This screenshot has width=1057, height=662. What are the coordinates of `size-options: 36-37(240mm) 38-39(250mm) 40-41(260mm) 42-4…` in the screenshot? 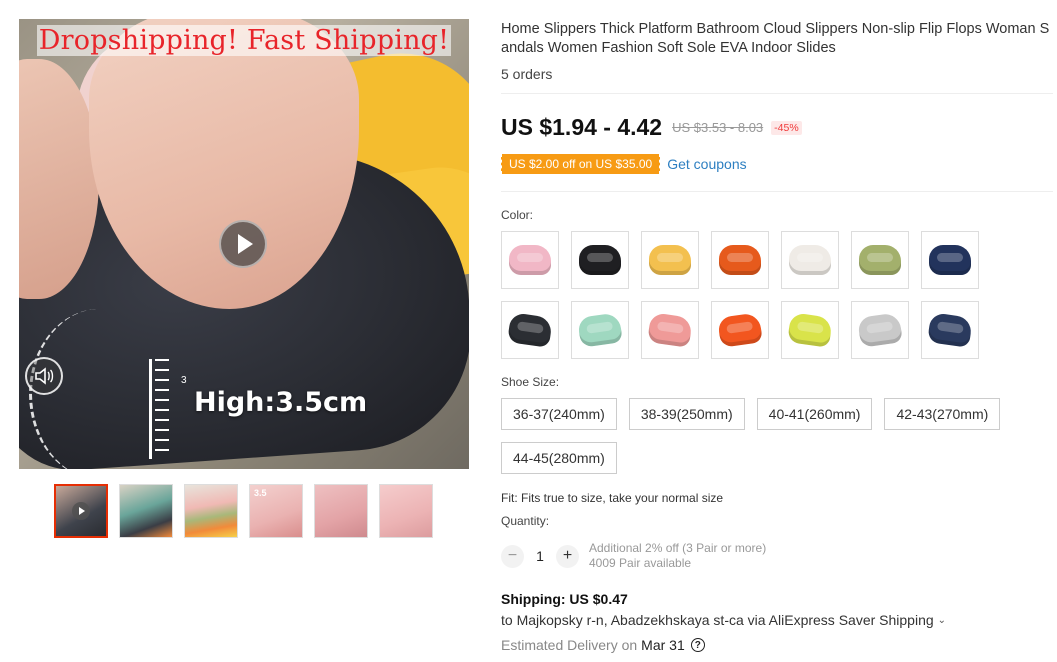 It's located at (777, 436).